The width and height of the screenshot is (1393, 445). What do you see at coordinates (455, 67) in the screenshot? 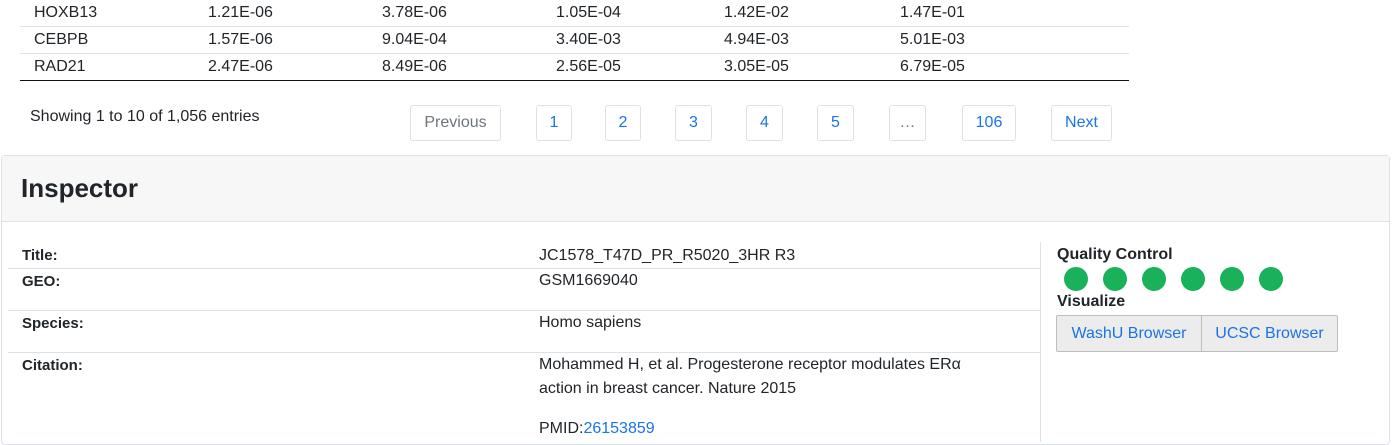
I see `value-cell: 8.49E-06` at bounding box center [455, 67].